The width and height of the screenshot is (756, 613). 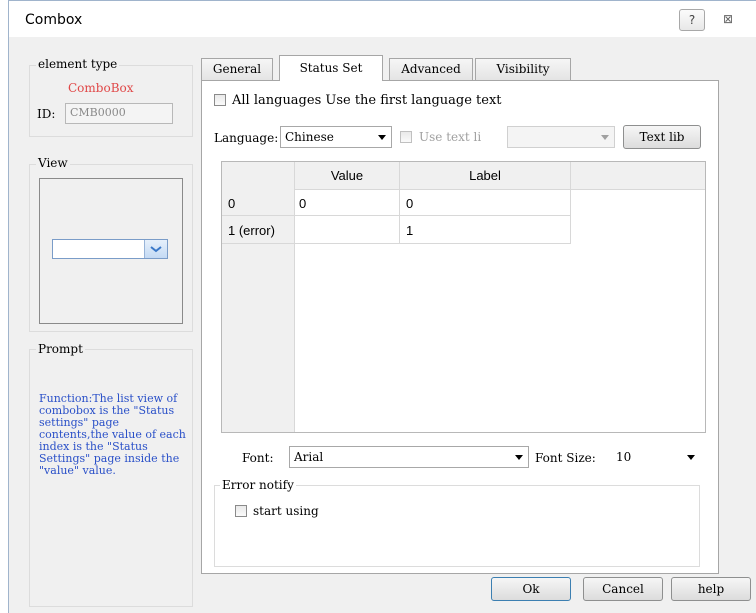 I want to click on row-index: 0, so click(x=232, y=203).